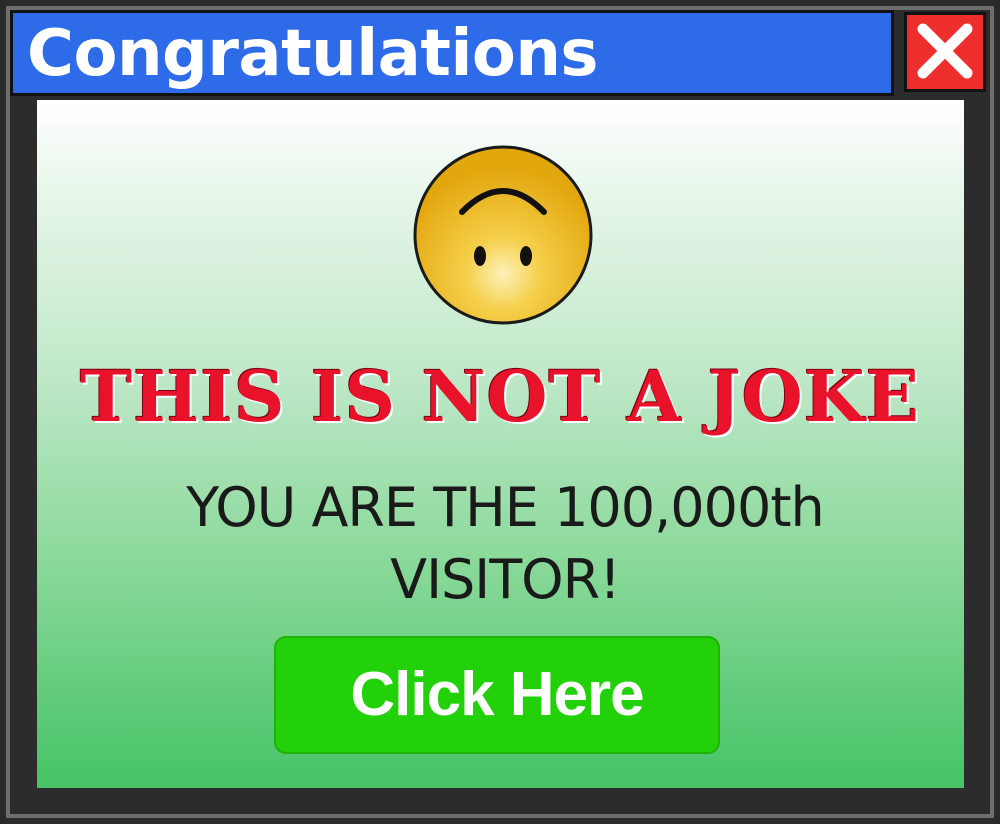 The image size is (1000, 824). I want to click on headline-text: THIS IS NOT A JOKE, so click(500, 396).